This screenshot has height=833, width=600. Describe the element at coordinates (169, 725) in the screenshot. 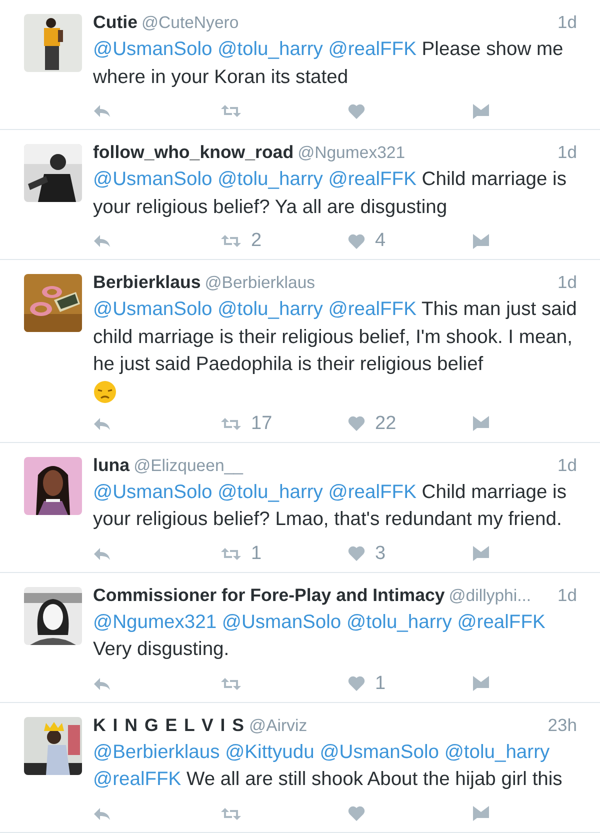

I see `display-name: K I N G E L V I S` at that location.